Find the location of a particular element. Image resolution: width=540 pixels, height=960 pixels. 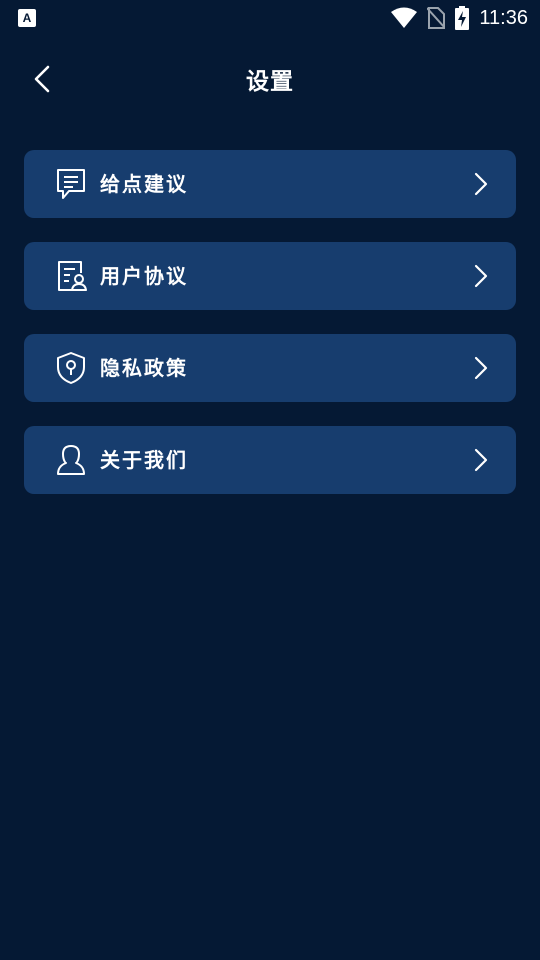

menu-item-label: 用户协议 is located at coordinates (144, 276).